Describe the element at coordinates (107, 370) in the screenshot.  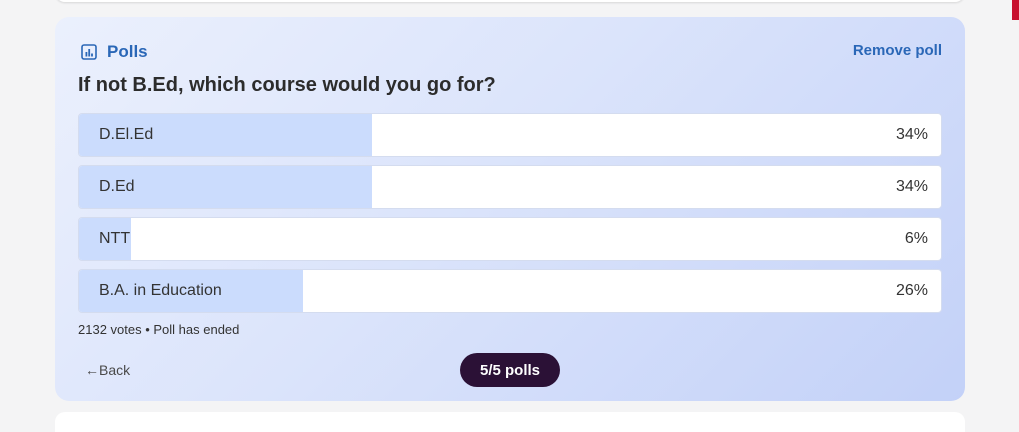
I see `back-button: ←Back` at that location.